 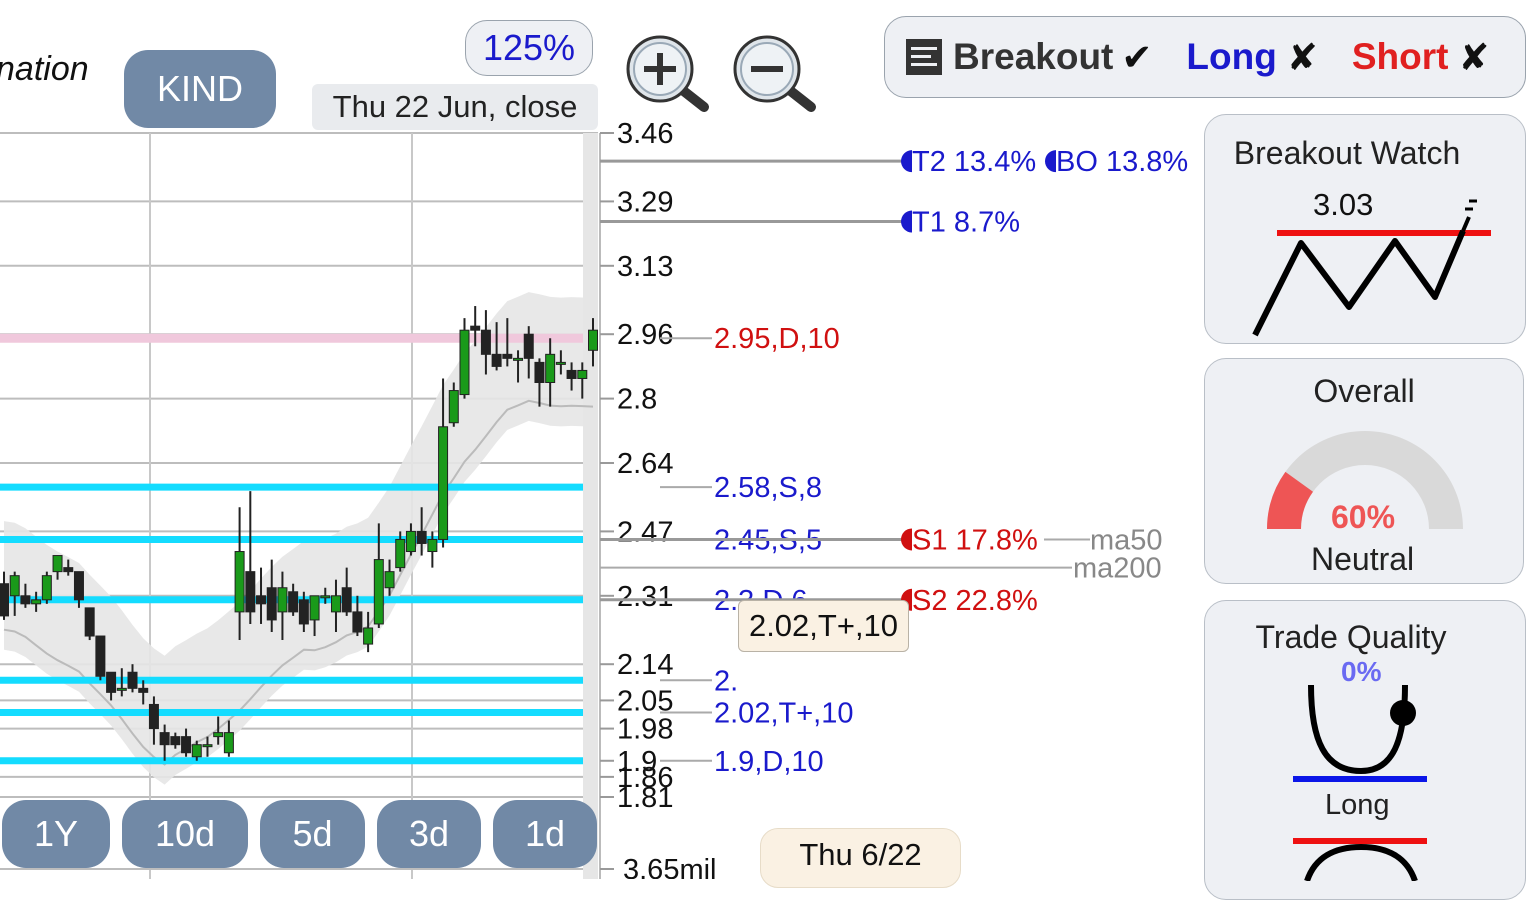 What do you see at coordinates (545, 834) in the screenshot?
I see `period-button-1d: 1d` at bounding box center [545, 834].